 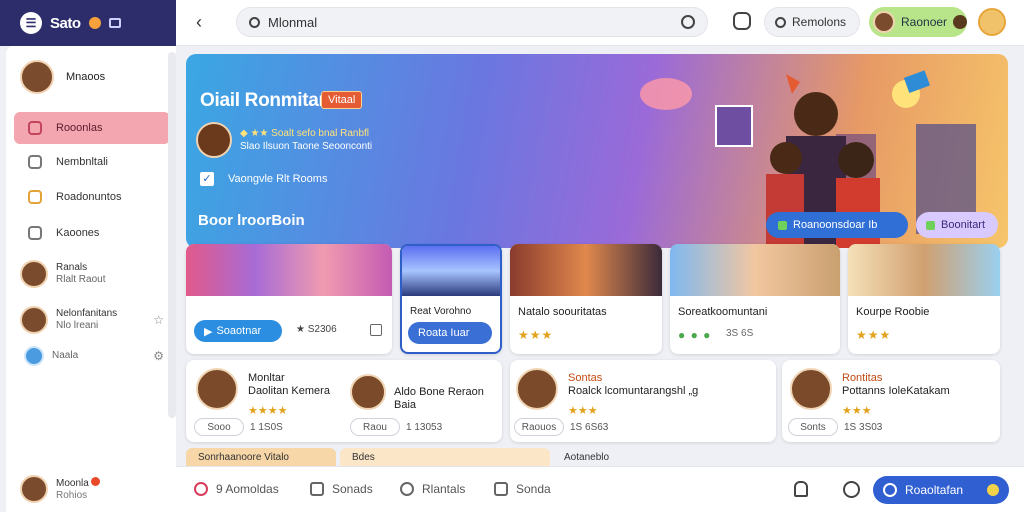 I want to click on section-tab: Aotaneblo, so click(x=777, y=457).